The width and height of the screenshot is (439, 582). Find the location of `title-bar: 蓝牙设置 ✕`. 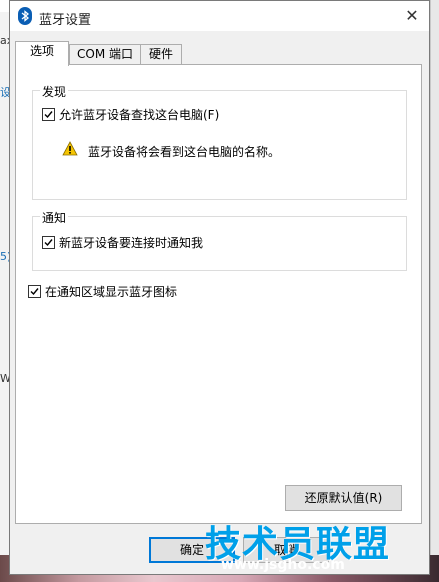

title-bar: 蓝牙设置 ✕ is located at coordinates (219, 16).